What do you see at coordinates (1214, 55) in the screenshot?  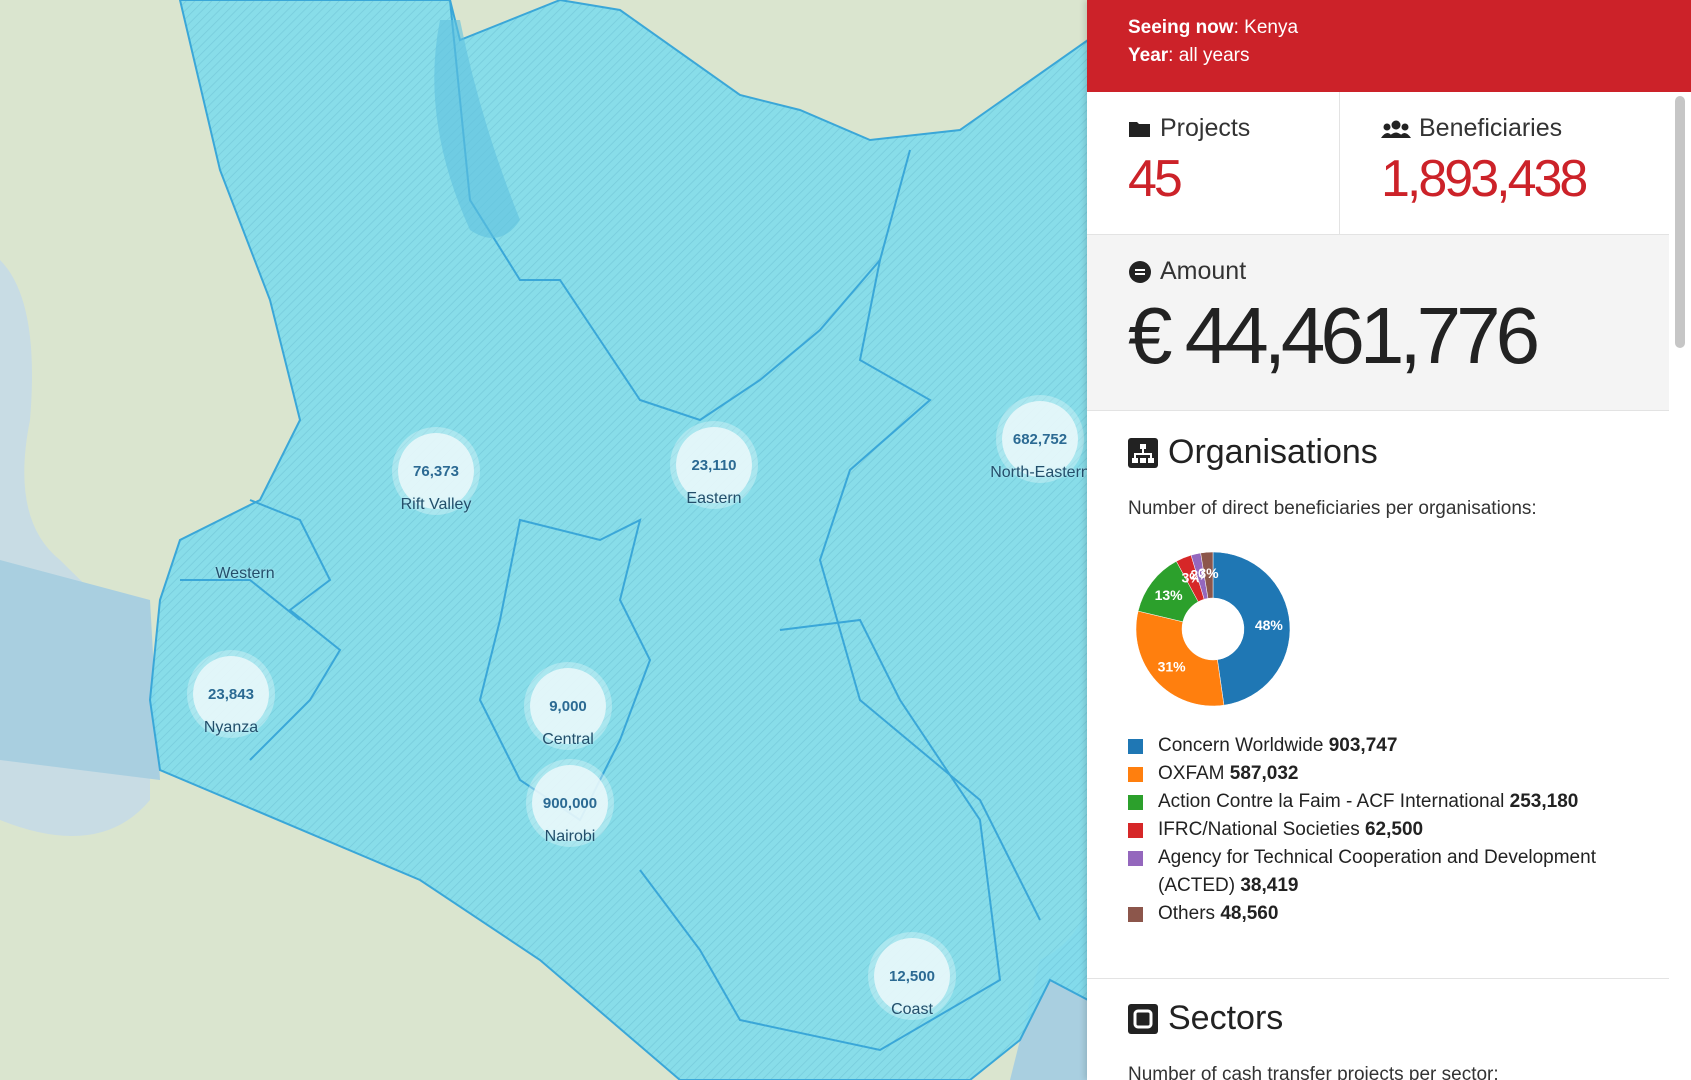 I see `year-value: all years` at bounding box center [1214, 55].